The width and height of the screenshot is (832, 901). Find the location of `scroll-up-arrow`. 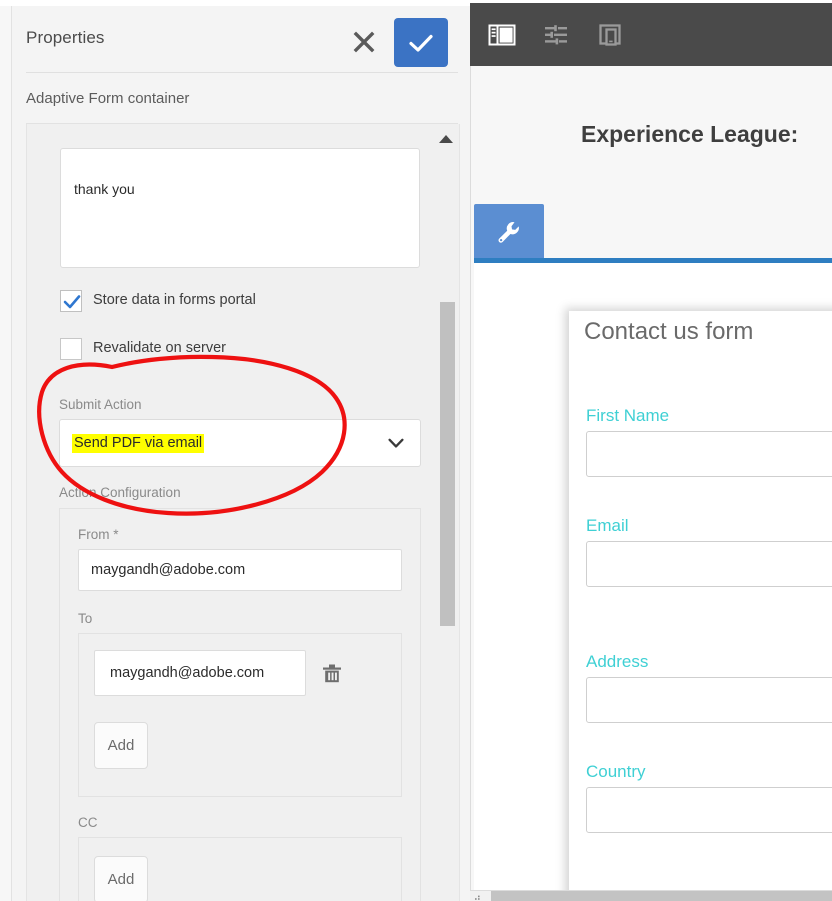

scroll-up-arrow is located at coordinates (446, 139).